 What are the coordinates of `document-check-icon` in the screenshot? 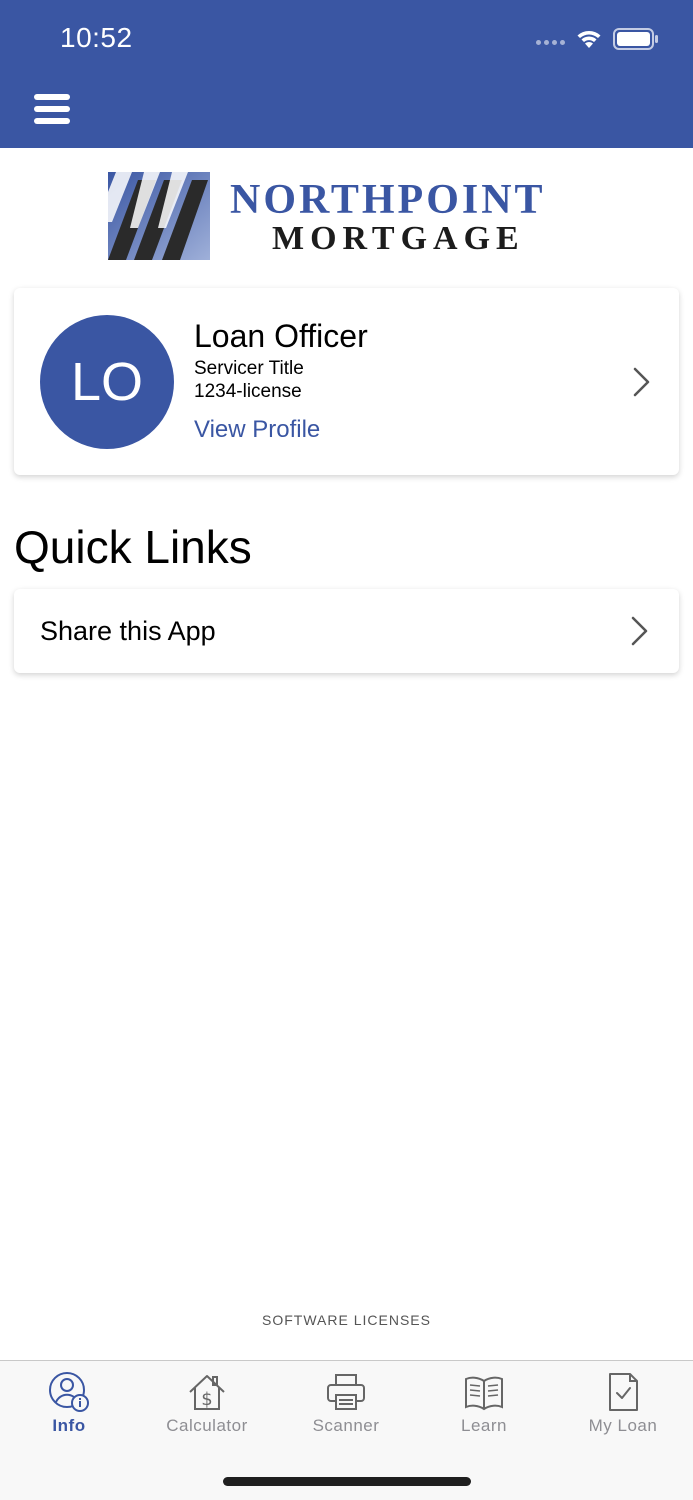 It's located at (623, 1392).